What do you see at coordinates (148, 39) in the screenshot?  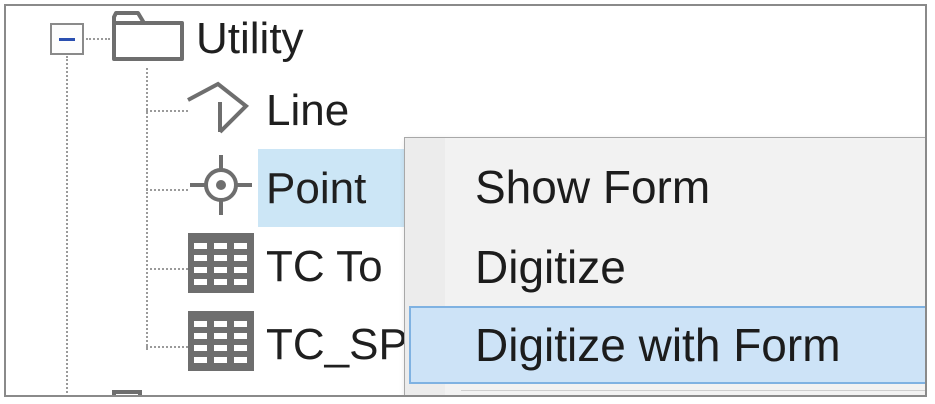 I see `folder-icon` at bounding box center [148, 39].